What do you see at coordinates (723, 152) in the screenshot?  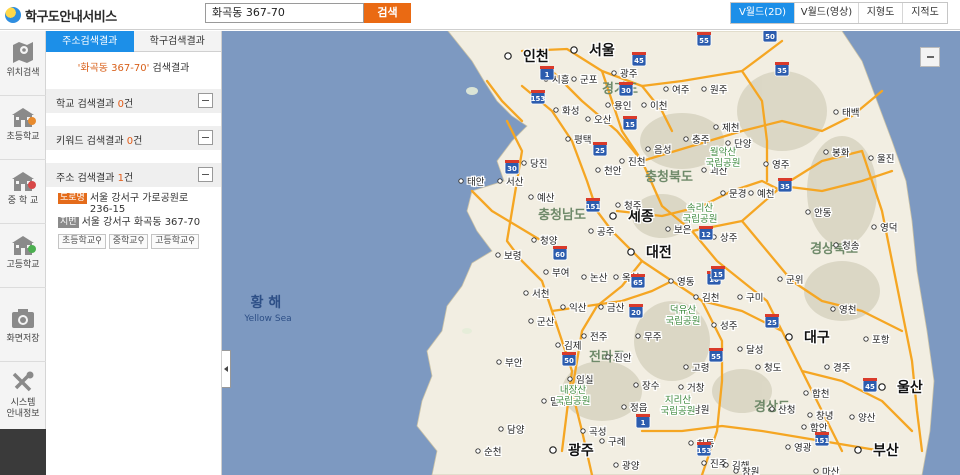 I see `national-park-label: 월악산` at bounding box center [723, 152].